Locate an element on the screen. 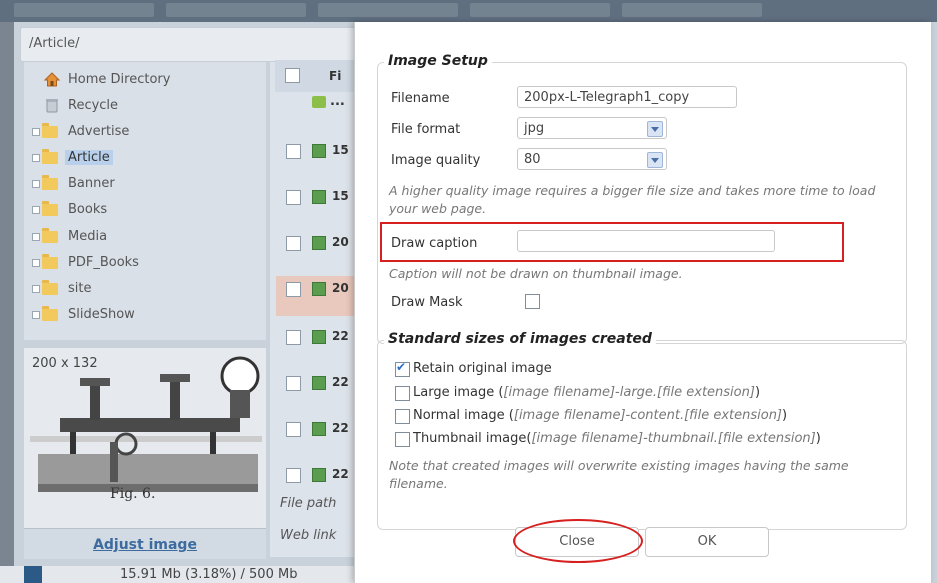  tree-item-advertise: Advertise is located at coordinates (144, 132).